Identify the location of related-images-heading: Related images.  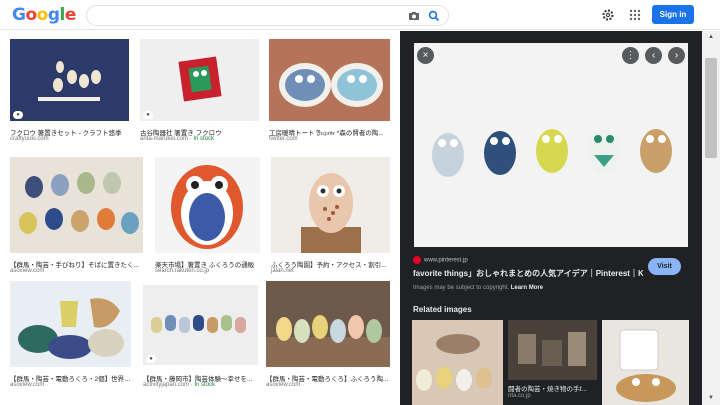
(442, 309).